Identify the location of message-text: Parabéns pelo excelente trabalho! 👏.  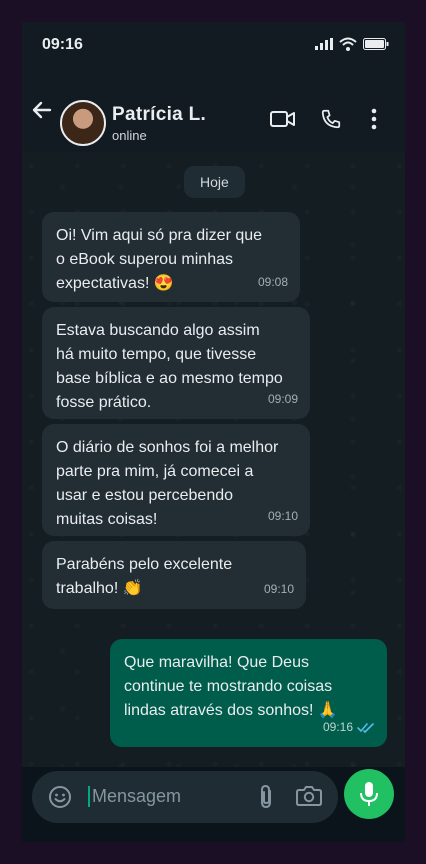
(144, 576).